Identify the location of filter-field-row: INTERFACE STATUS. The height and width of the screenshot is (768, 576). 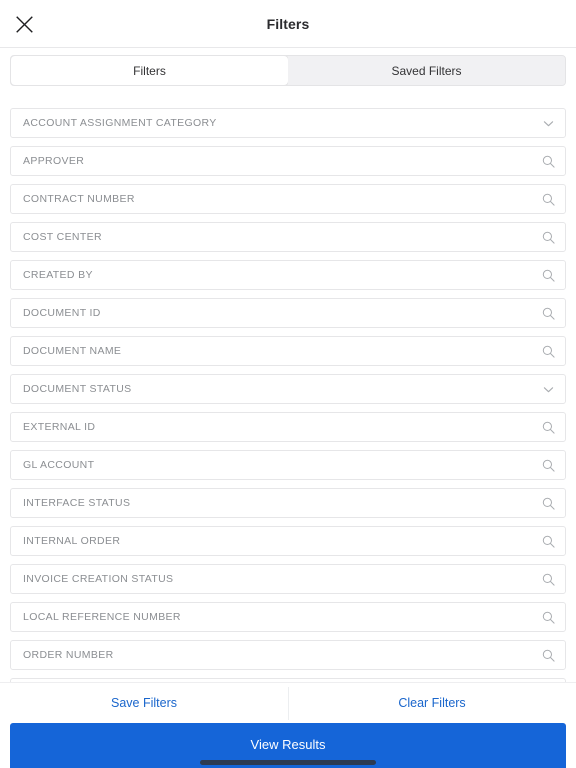
(288, 503).